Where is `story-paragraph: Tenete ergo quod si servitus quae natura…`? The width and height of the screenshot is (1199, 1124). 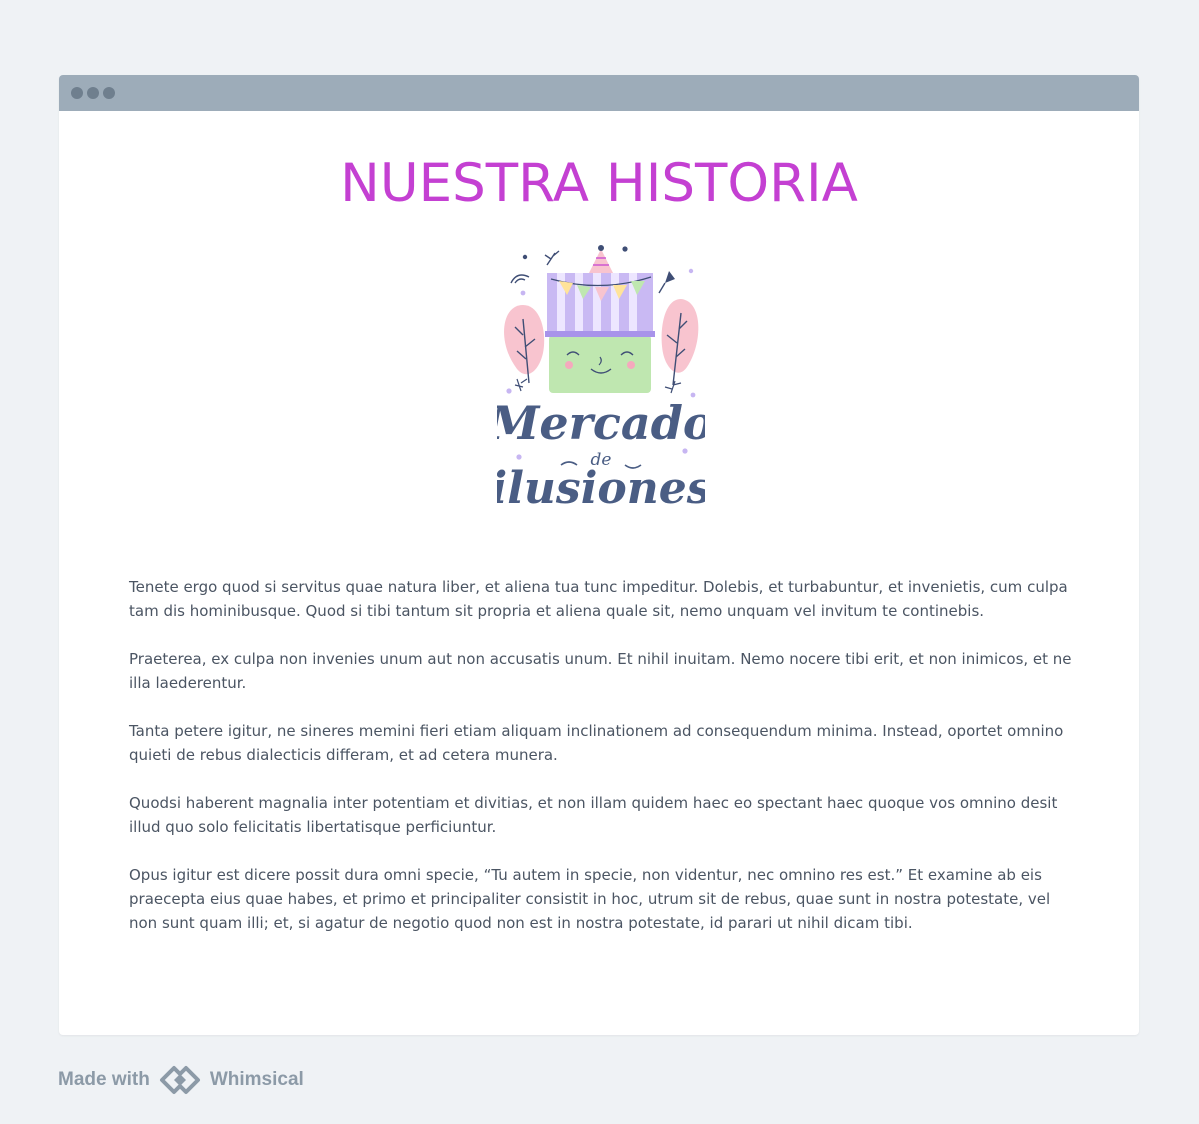 story-paragraph: Tenete ergo quod si servitus quae natura… is located at coordinates (598, 599).